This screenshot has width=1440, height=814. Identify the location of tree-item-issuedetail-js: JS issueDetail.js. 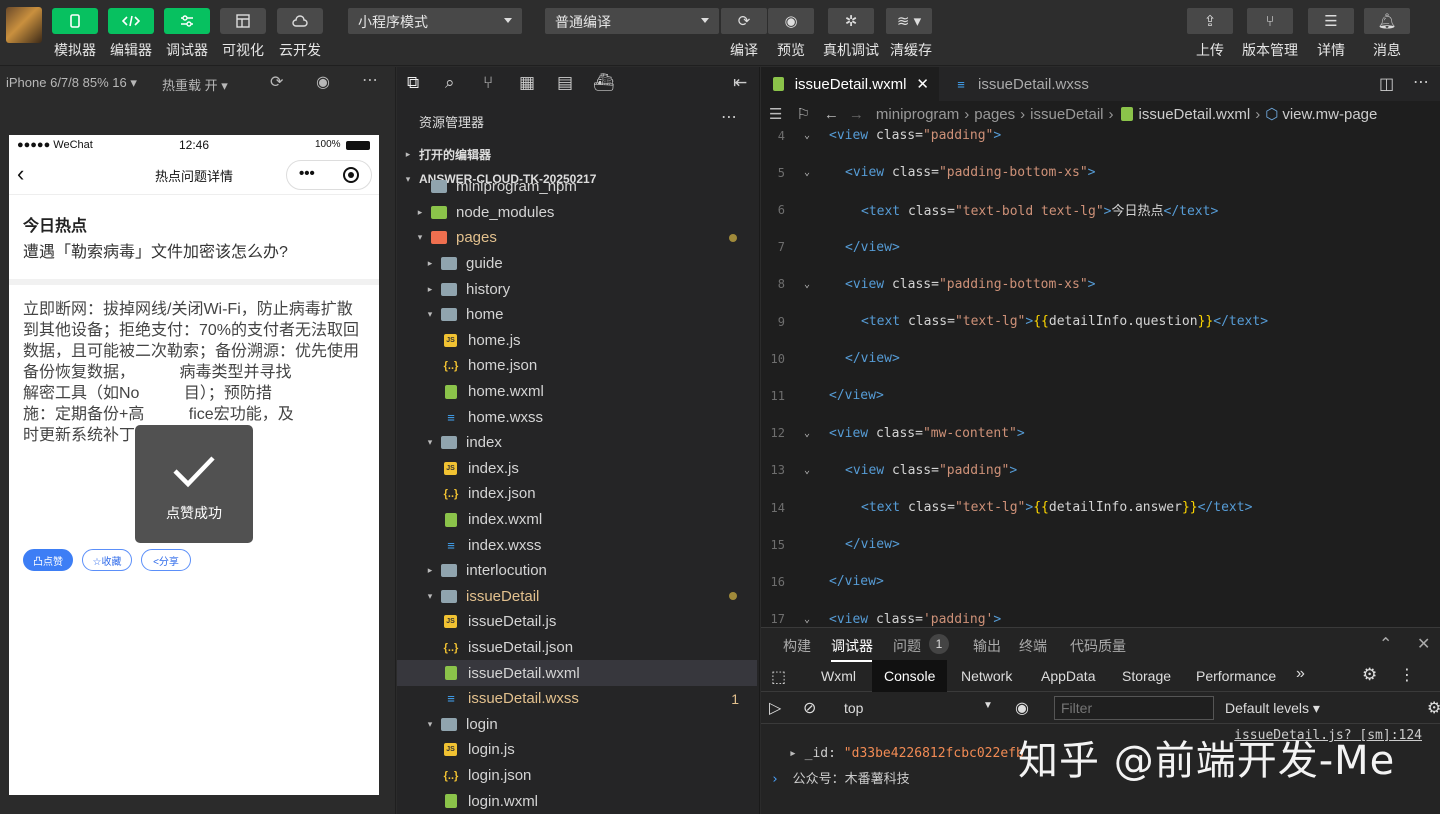
(577, 622).